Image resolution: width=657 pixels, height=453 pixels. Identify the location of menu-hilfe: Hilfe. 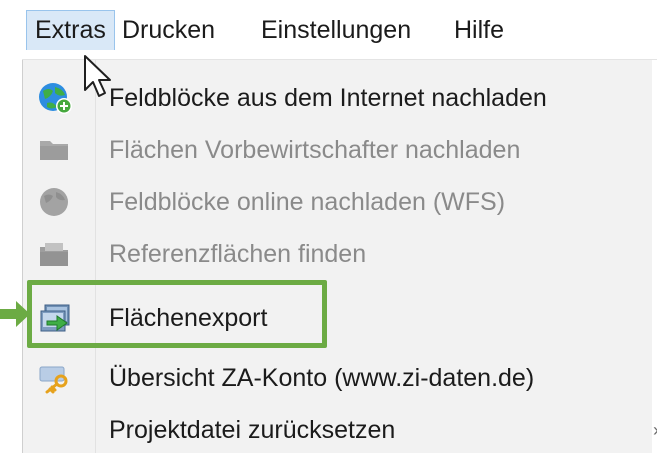
(479, 30).